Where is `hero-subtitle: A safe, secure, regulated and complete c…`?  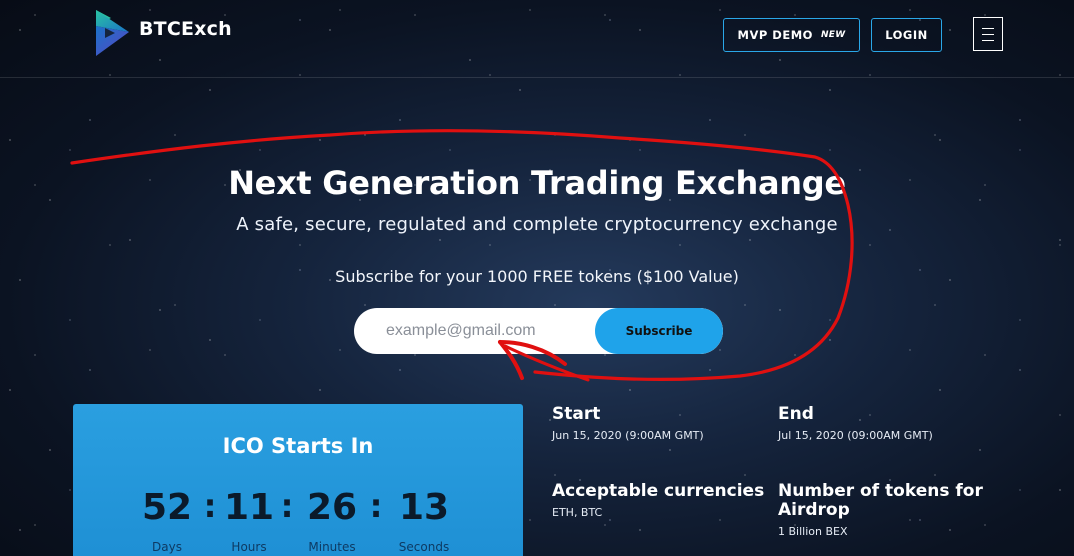 hero-subtitle: A safe, secure, regulated and complete c… is located at coordinates (537, 224).